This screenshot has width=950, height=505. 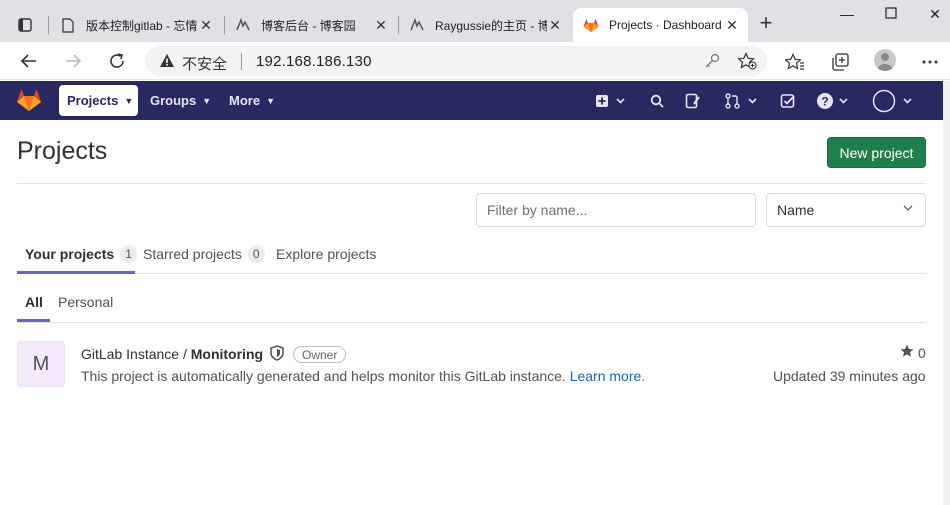 What do you see at coordinates (471, 302) in the screenshot?
I see `project-subtabs: All Personal` at bounding box center [471, 302].